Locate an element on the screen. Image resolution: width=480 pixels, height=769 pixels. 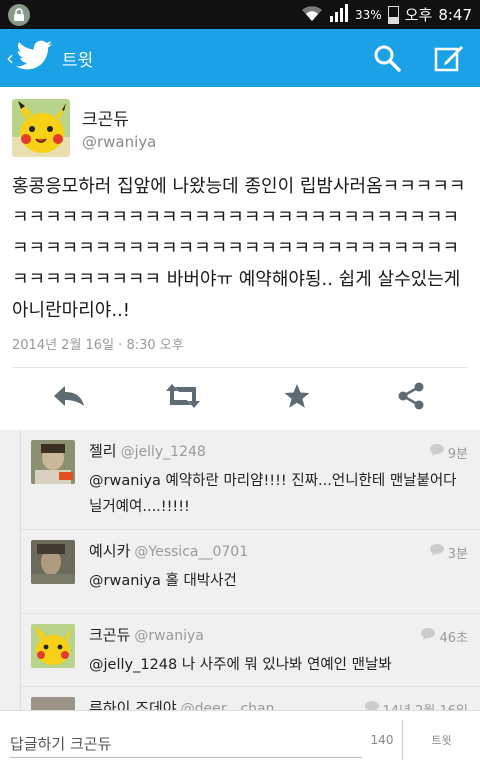
reply-text: @jelly_1248 나 사주에 뭐 있나봐 연예인 맨날봐 is located at coordinates (240, 664).